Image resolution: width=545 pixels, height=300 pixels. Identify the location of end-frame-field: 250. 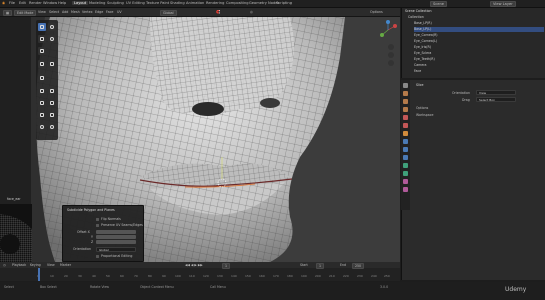
(358, 266).